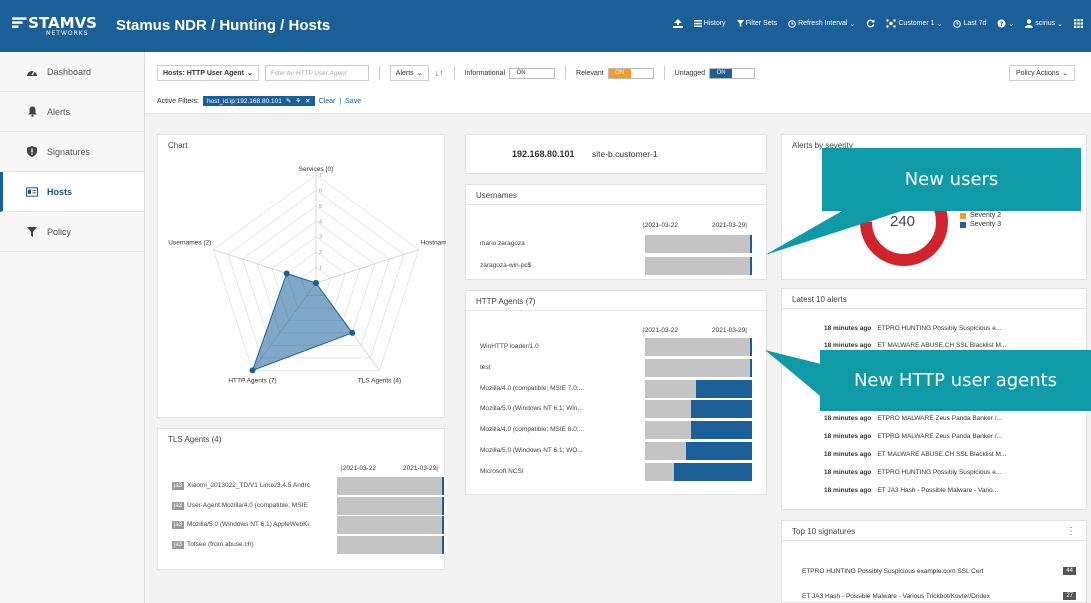  Describe the element at coordinates (756, 23) in the screenshot. I see `filter-sets-button: Filter Sets` at that location.